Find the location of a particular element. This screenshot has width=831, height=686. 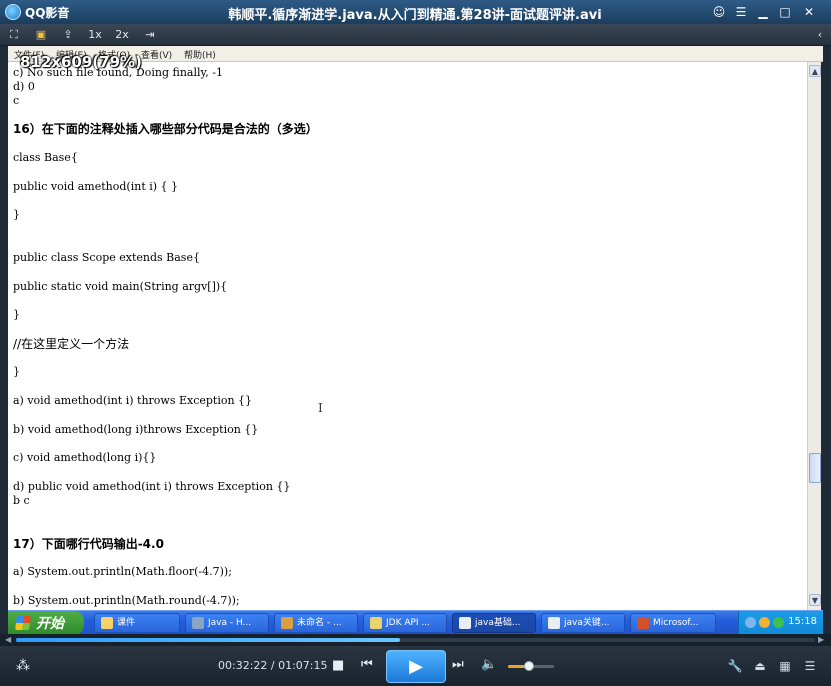

help-book-icon is located at coordinates (376, 623).